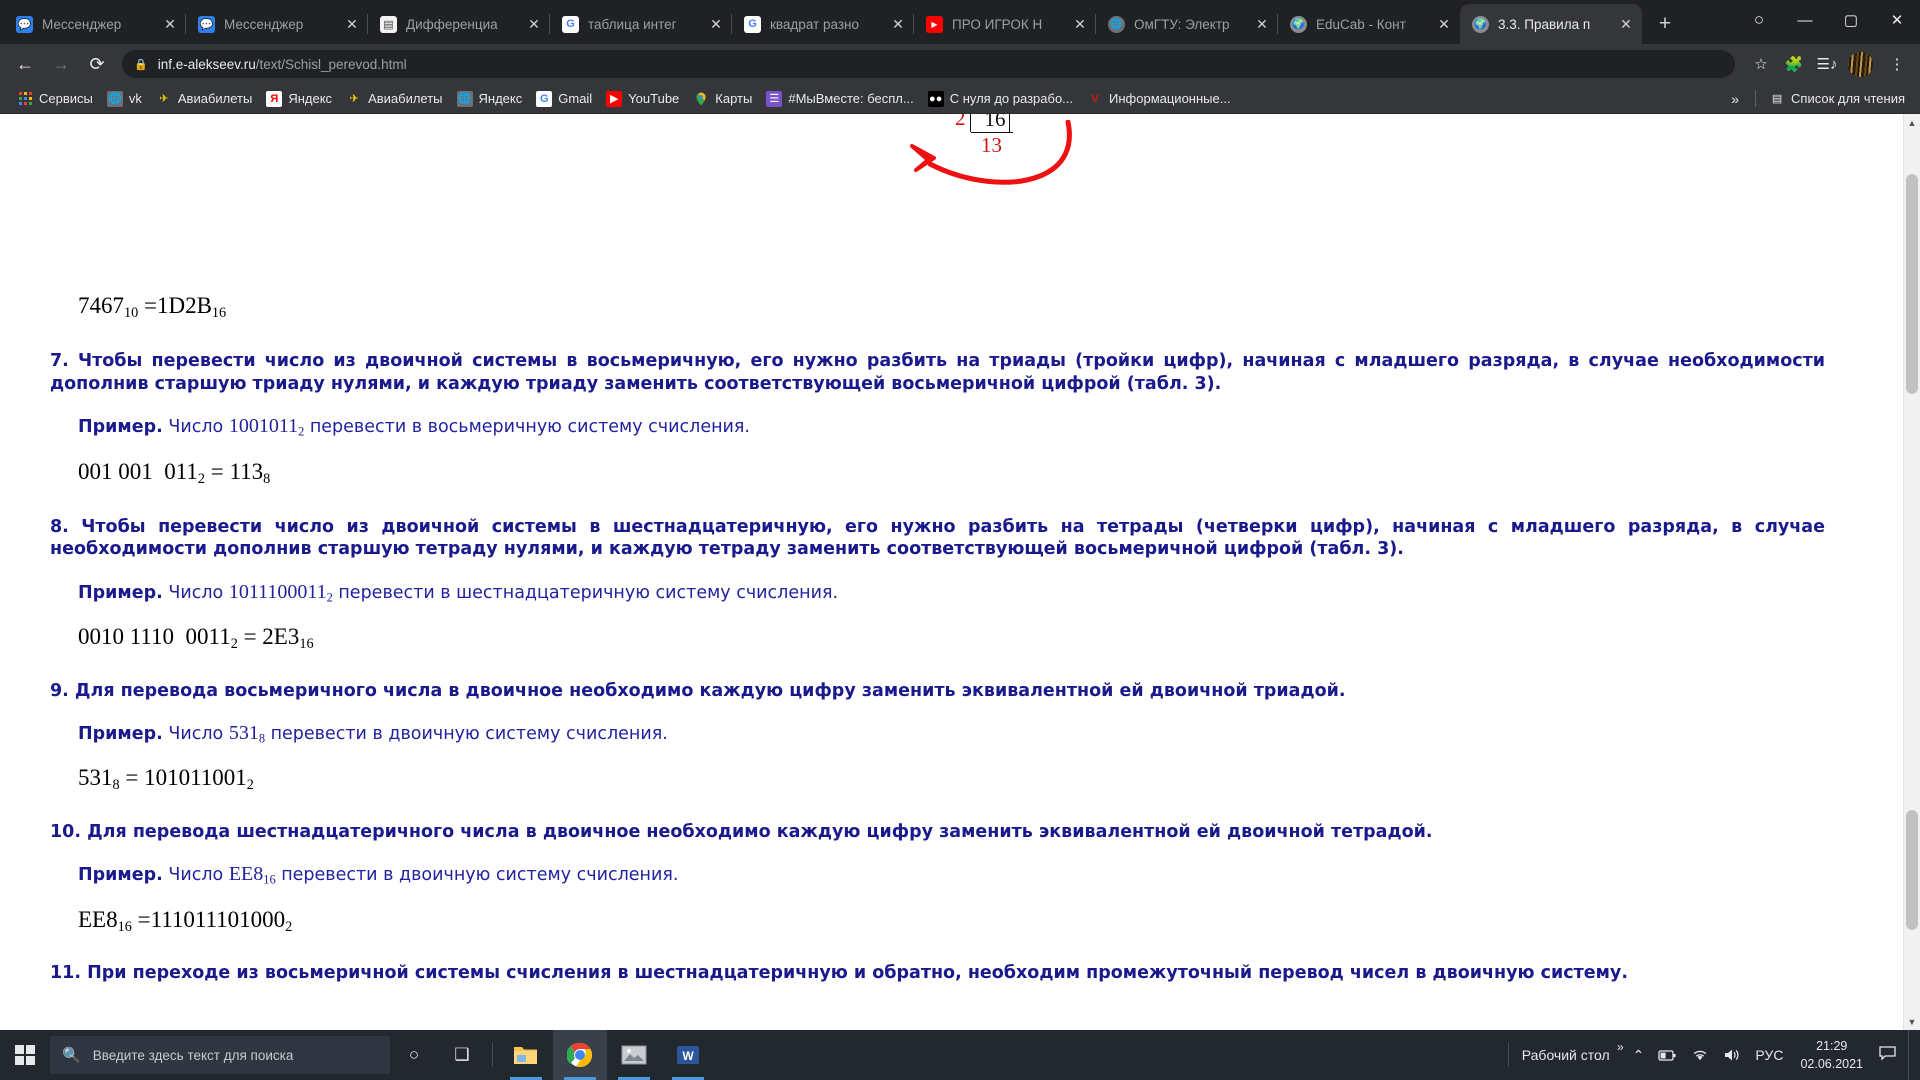 The height and width of the screenshot is (1080, 1920). What do you see at coordinates (152, 307) in the screenshot?
I see `formula-line: 746710 =1D2B16` at bounding box center [152, 307].